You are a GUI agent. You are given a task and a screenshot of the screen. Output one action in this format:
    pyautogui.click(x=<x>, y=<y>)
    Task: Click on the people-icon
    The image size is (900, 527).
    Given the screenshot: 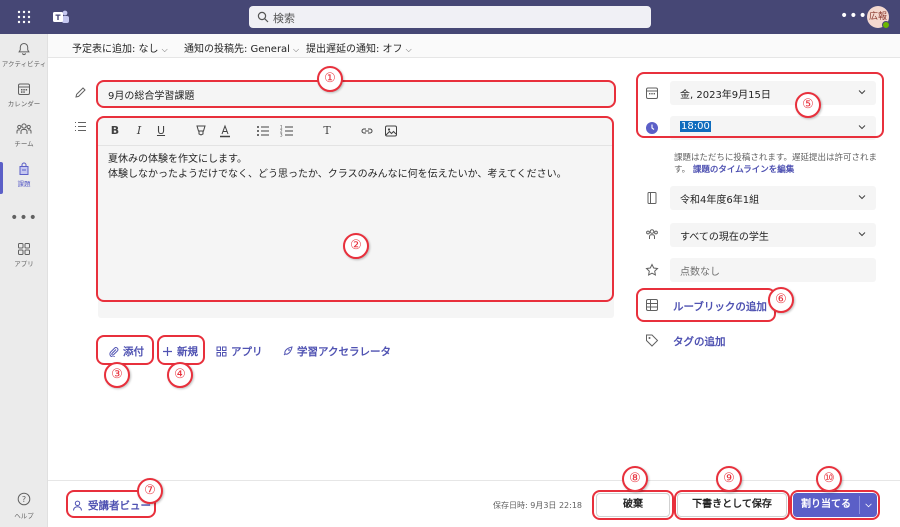 What is the action you would take?
    pyautogui.click(x=24, y=128)
    